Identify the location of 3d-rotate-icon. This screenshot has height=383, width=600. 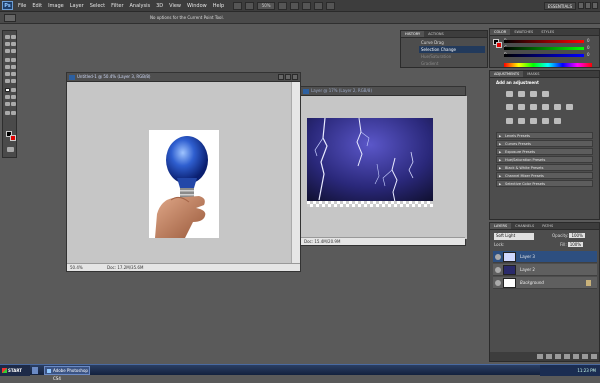
(7, 104).